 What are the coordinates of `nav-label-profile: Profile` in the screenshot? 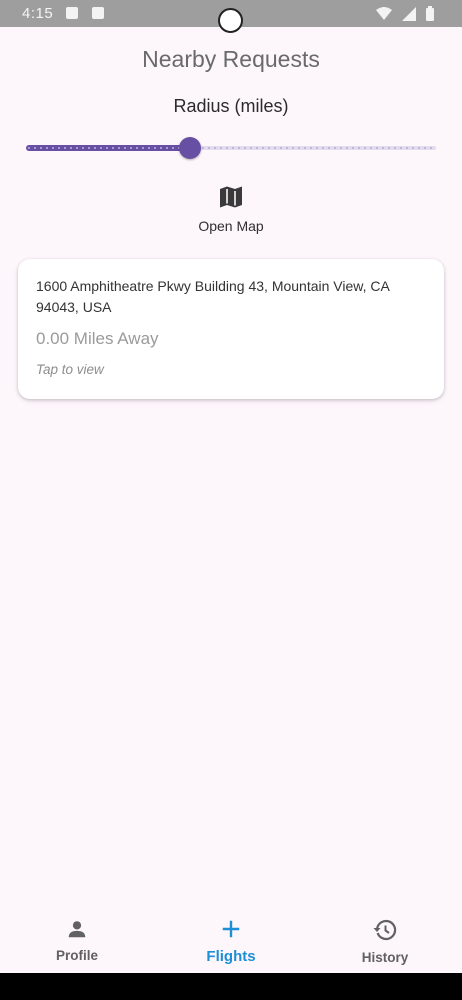 It's located at (76, 955).